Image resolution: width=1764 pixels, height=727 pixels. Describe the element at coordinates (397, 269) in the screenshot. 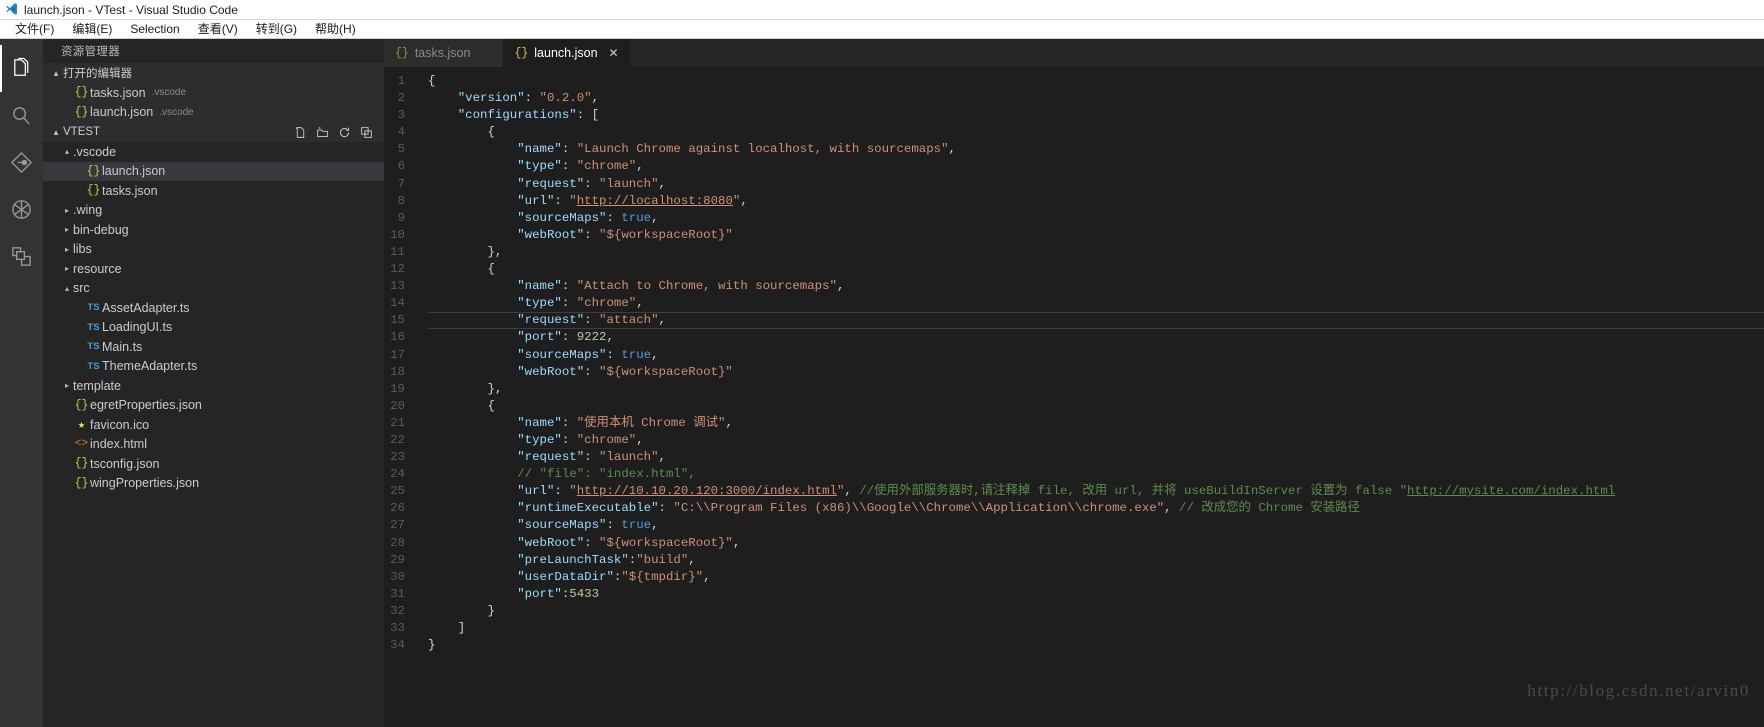

I see `line-number: 12` at that location.